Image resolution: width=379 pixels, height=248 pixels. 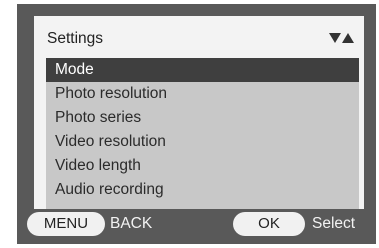 I want to click on ok-button: OK, so click(x=269, y=224).